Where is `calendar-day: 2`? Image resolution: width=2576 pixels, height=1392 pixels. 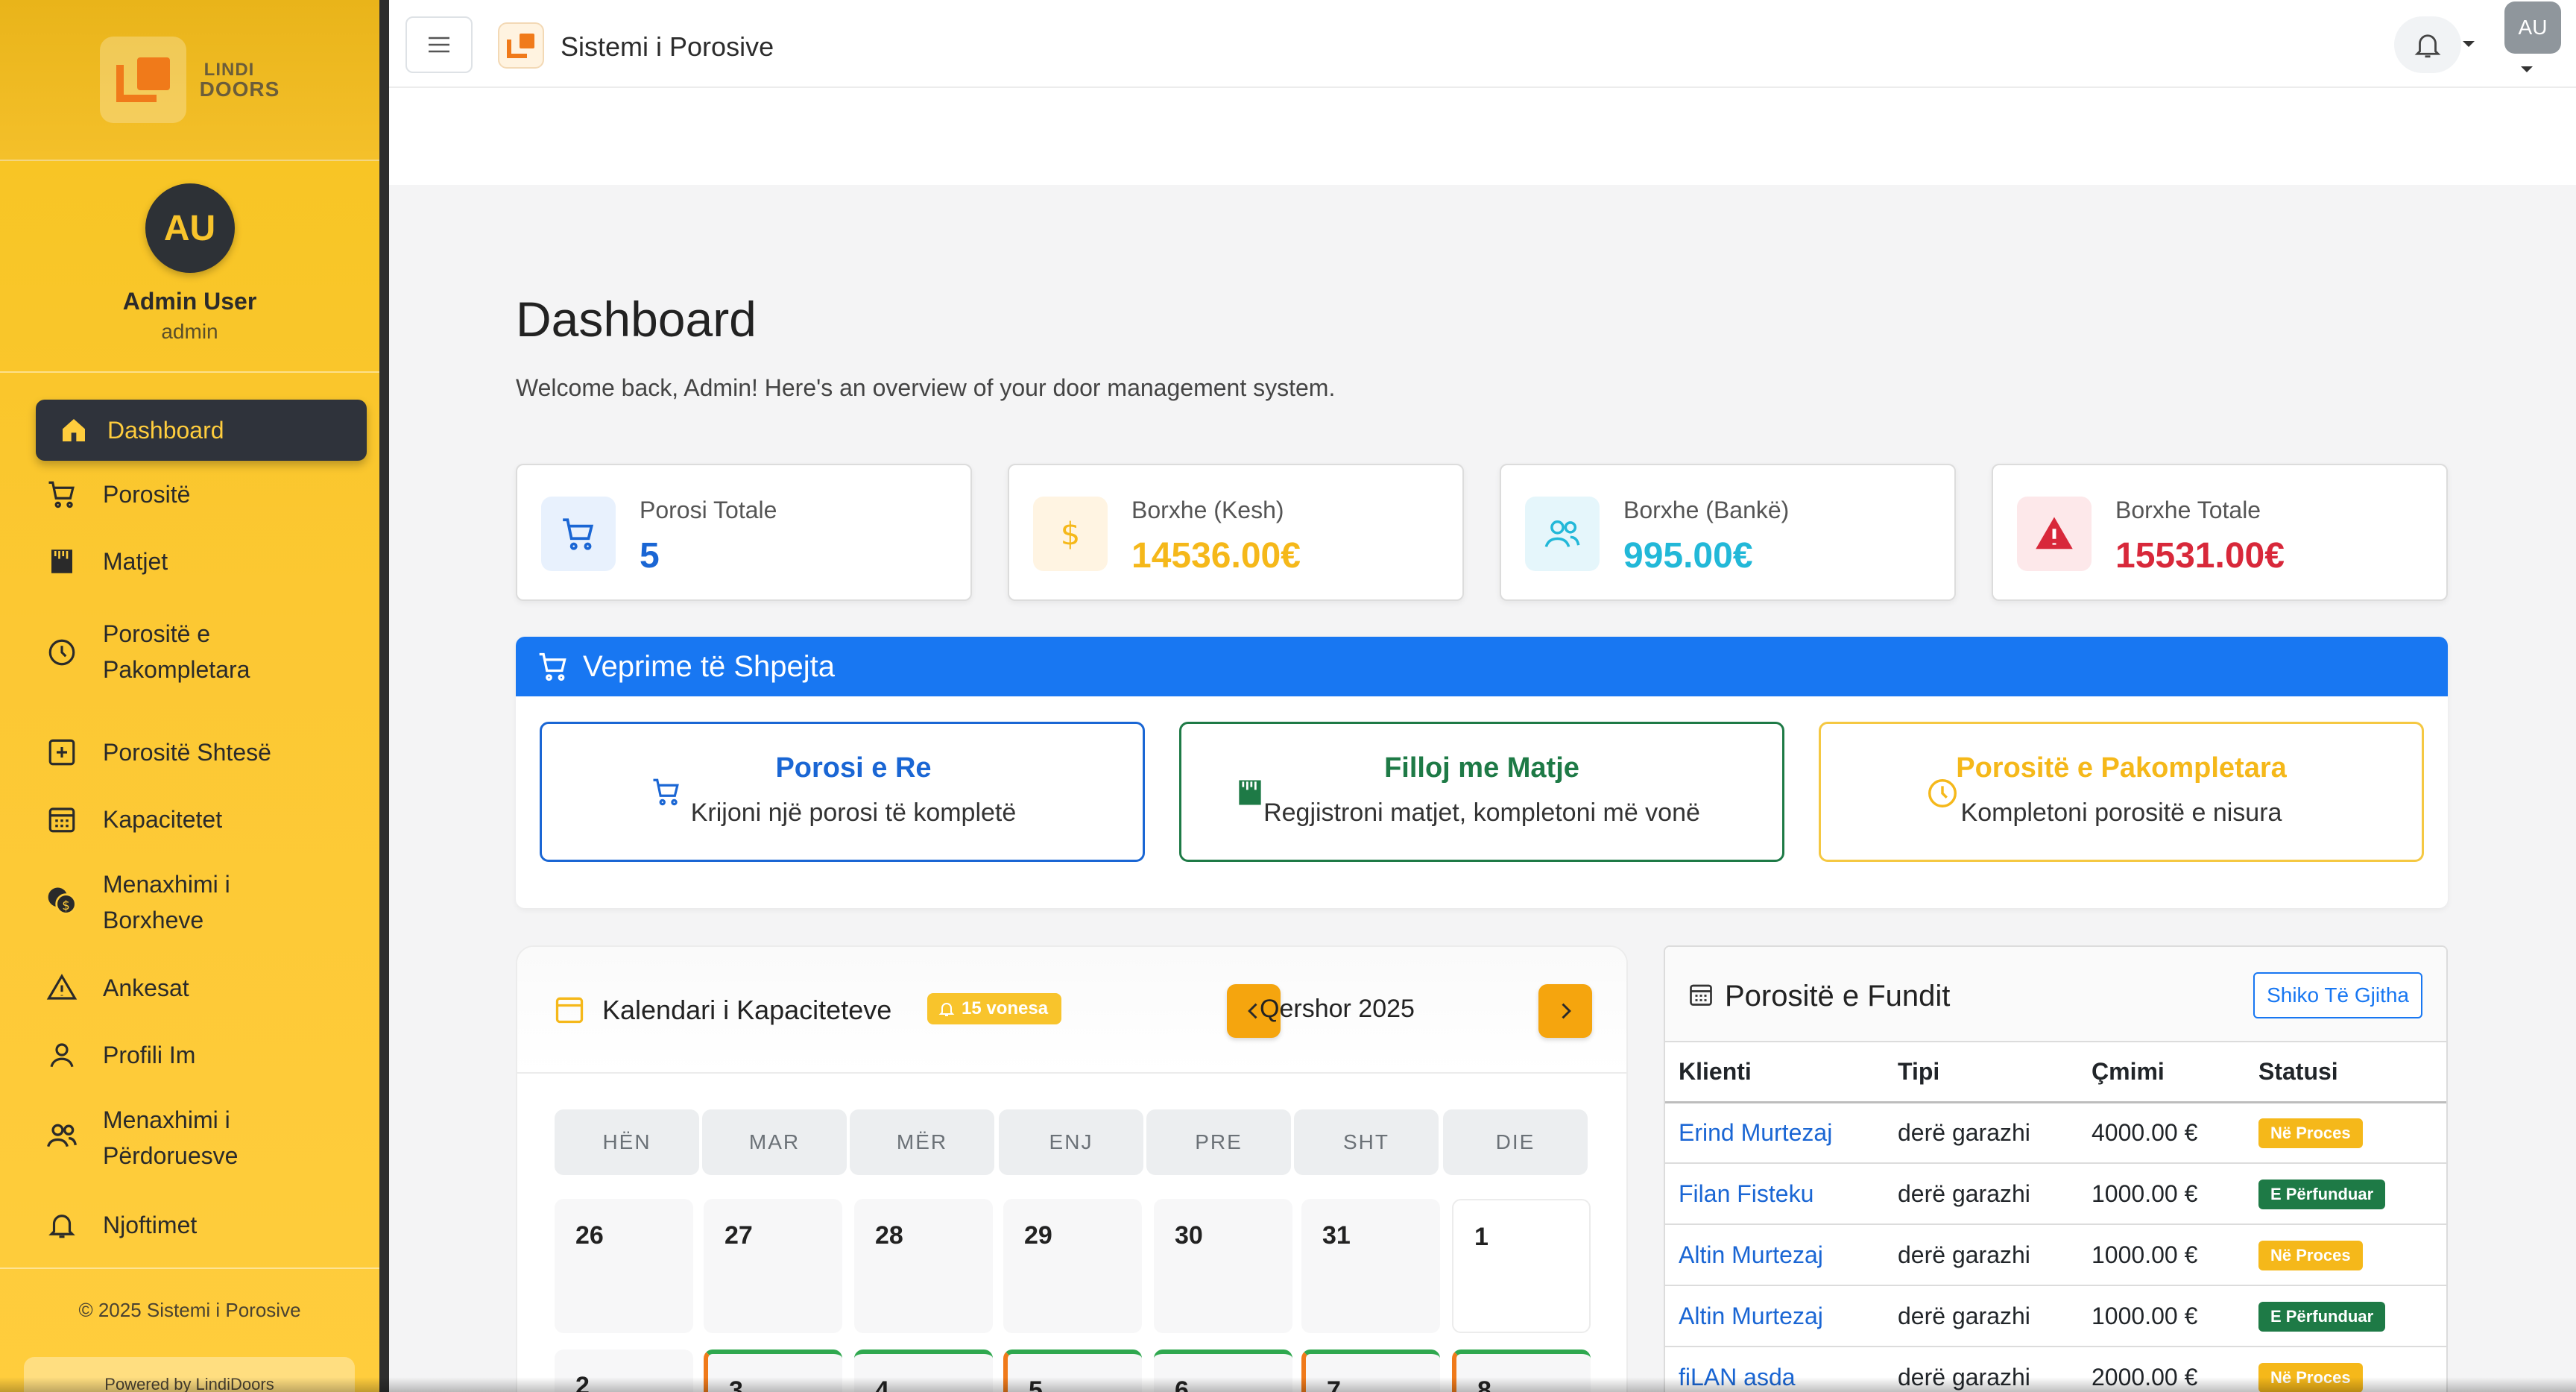 calendar-day: 2 is located at coordinates (624, 1371).